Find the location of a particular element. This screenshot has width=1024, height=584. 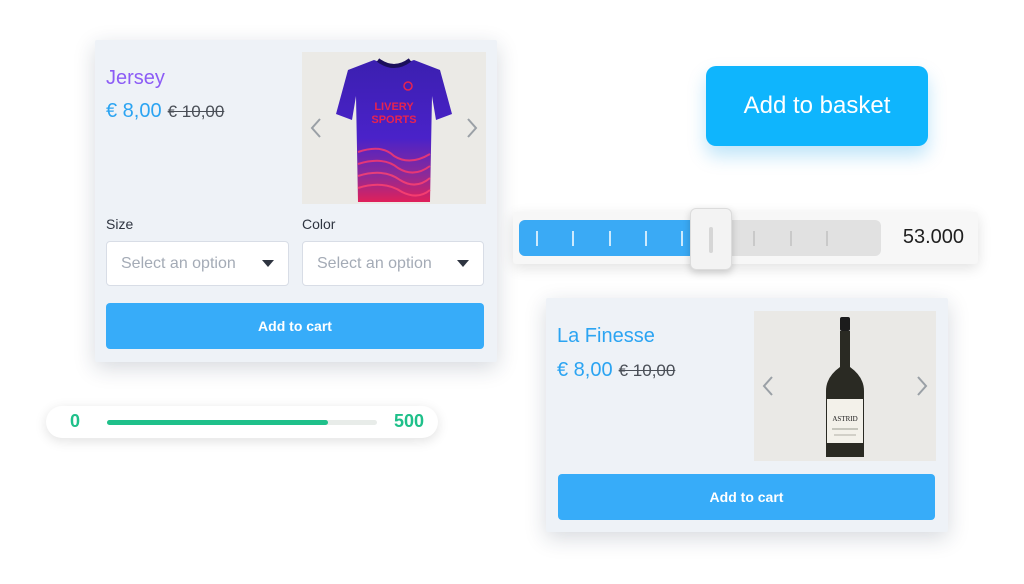

grip-icon is located at coordinates (710, 240).